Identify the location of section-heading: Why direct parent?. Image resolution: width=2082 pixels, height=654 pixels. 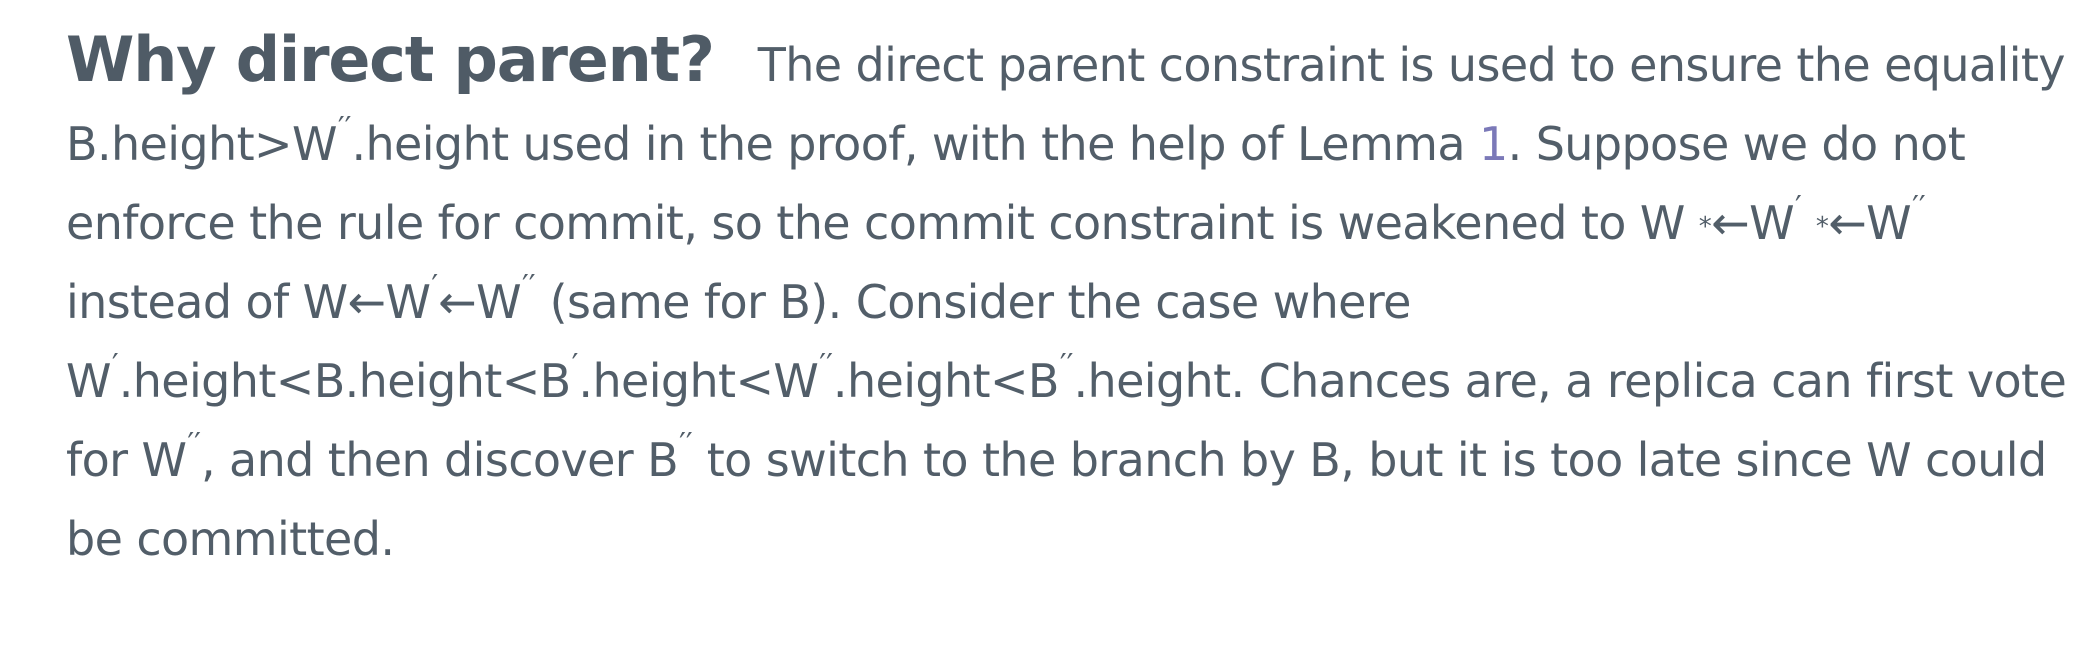
(390, 59).